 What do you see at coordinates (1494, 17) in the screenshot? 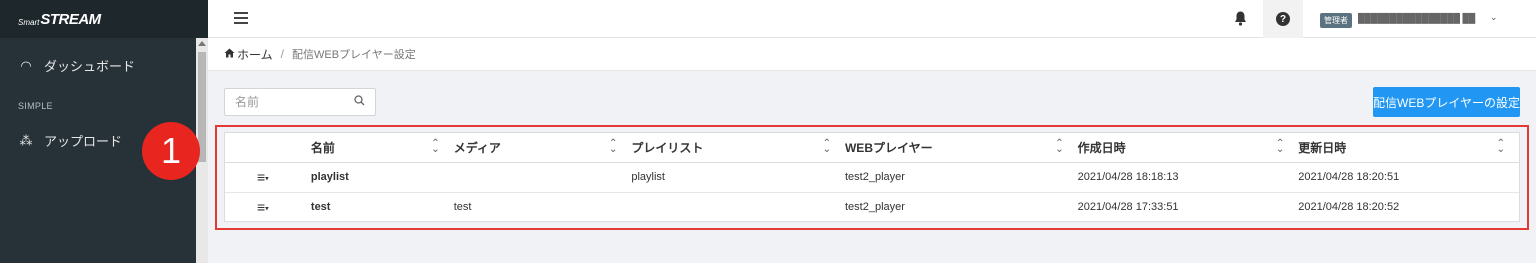
I see `chevron-down-icon: ⌄` at bounding box center [1494, 17].